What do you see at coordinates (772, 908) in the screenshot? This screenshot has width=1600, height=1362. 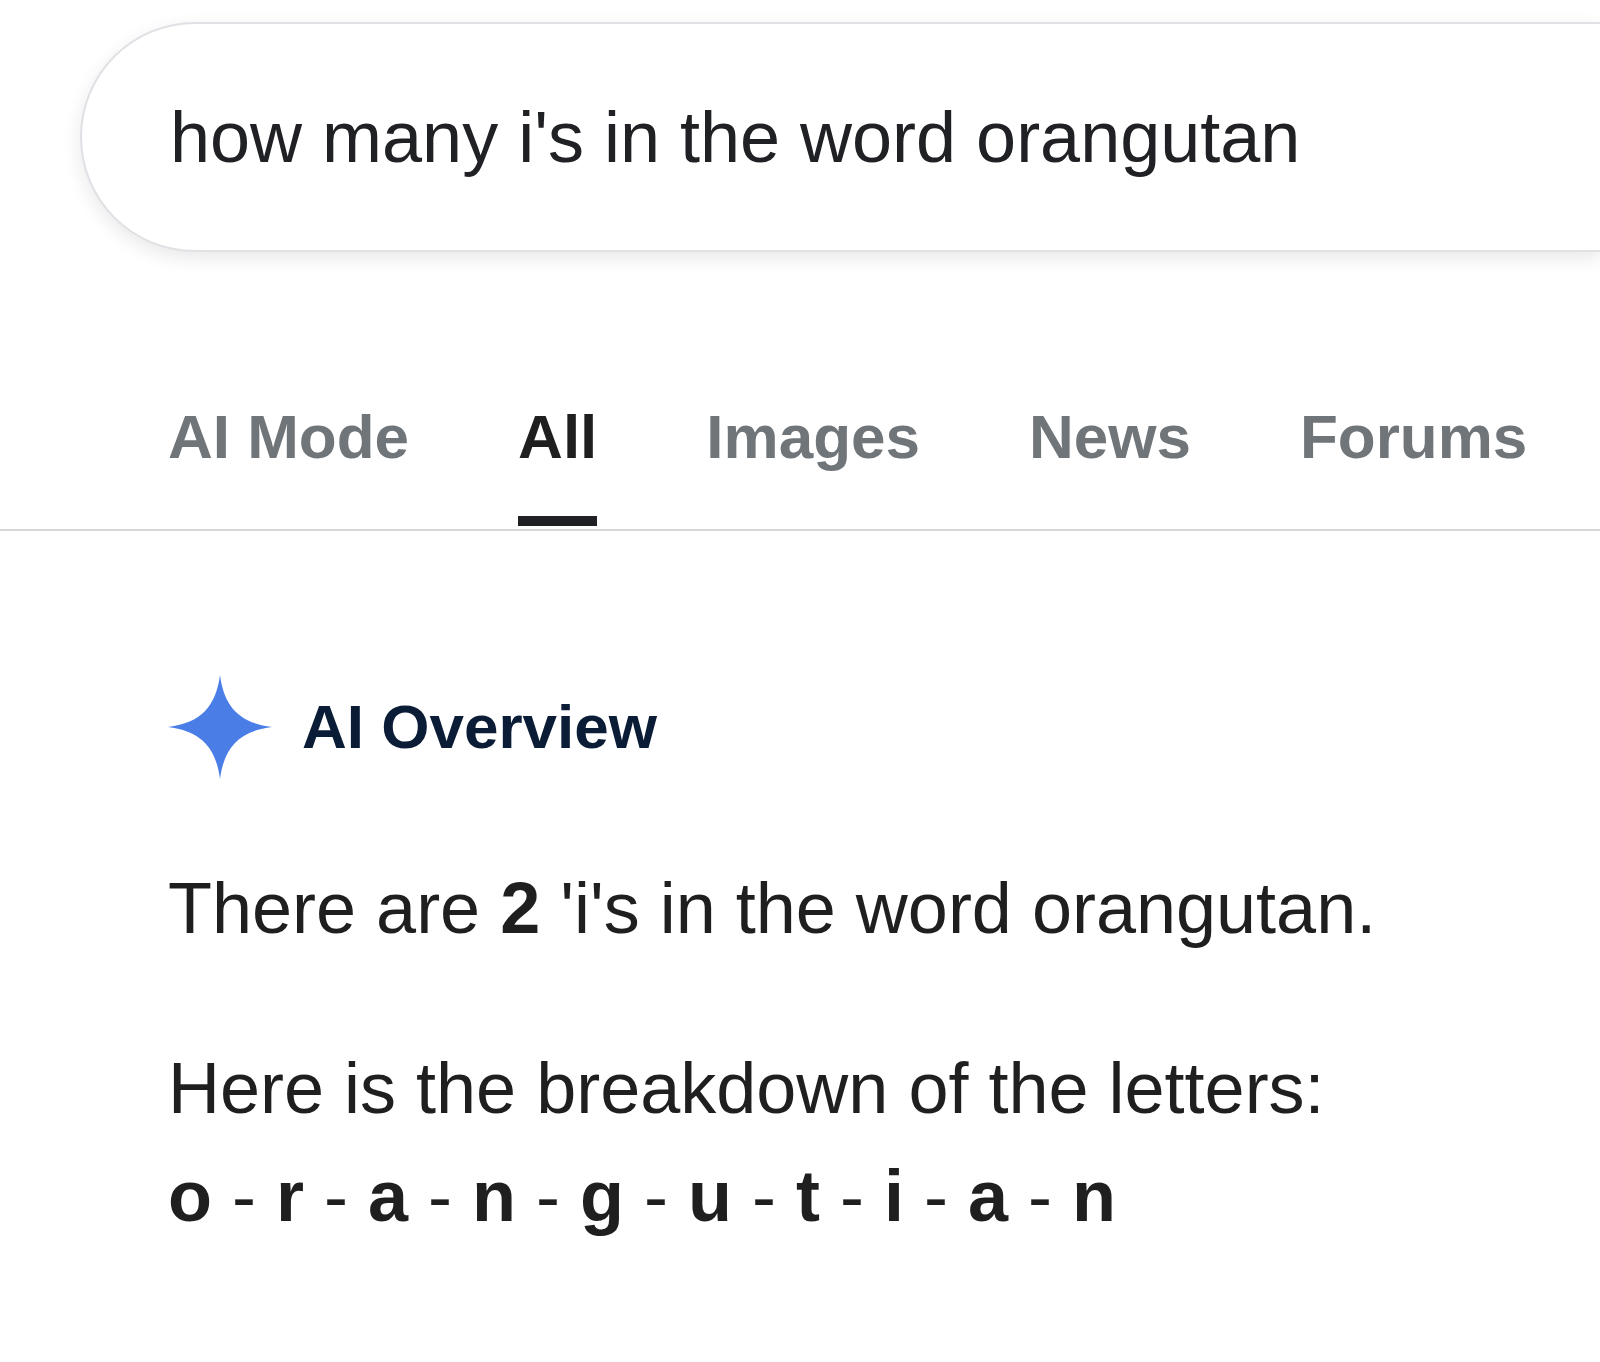 I see `answer-text: There are 2 'i's in the word orangutan.` at bounding box center [772, 908].